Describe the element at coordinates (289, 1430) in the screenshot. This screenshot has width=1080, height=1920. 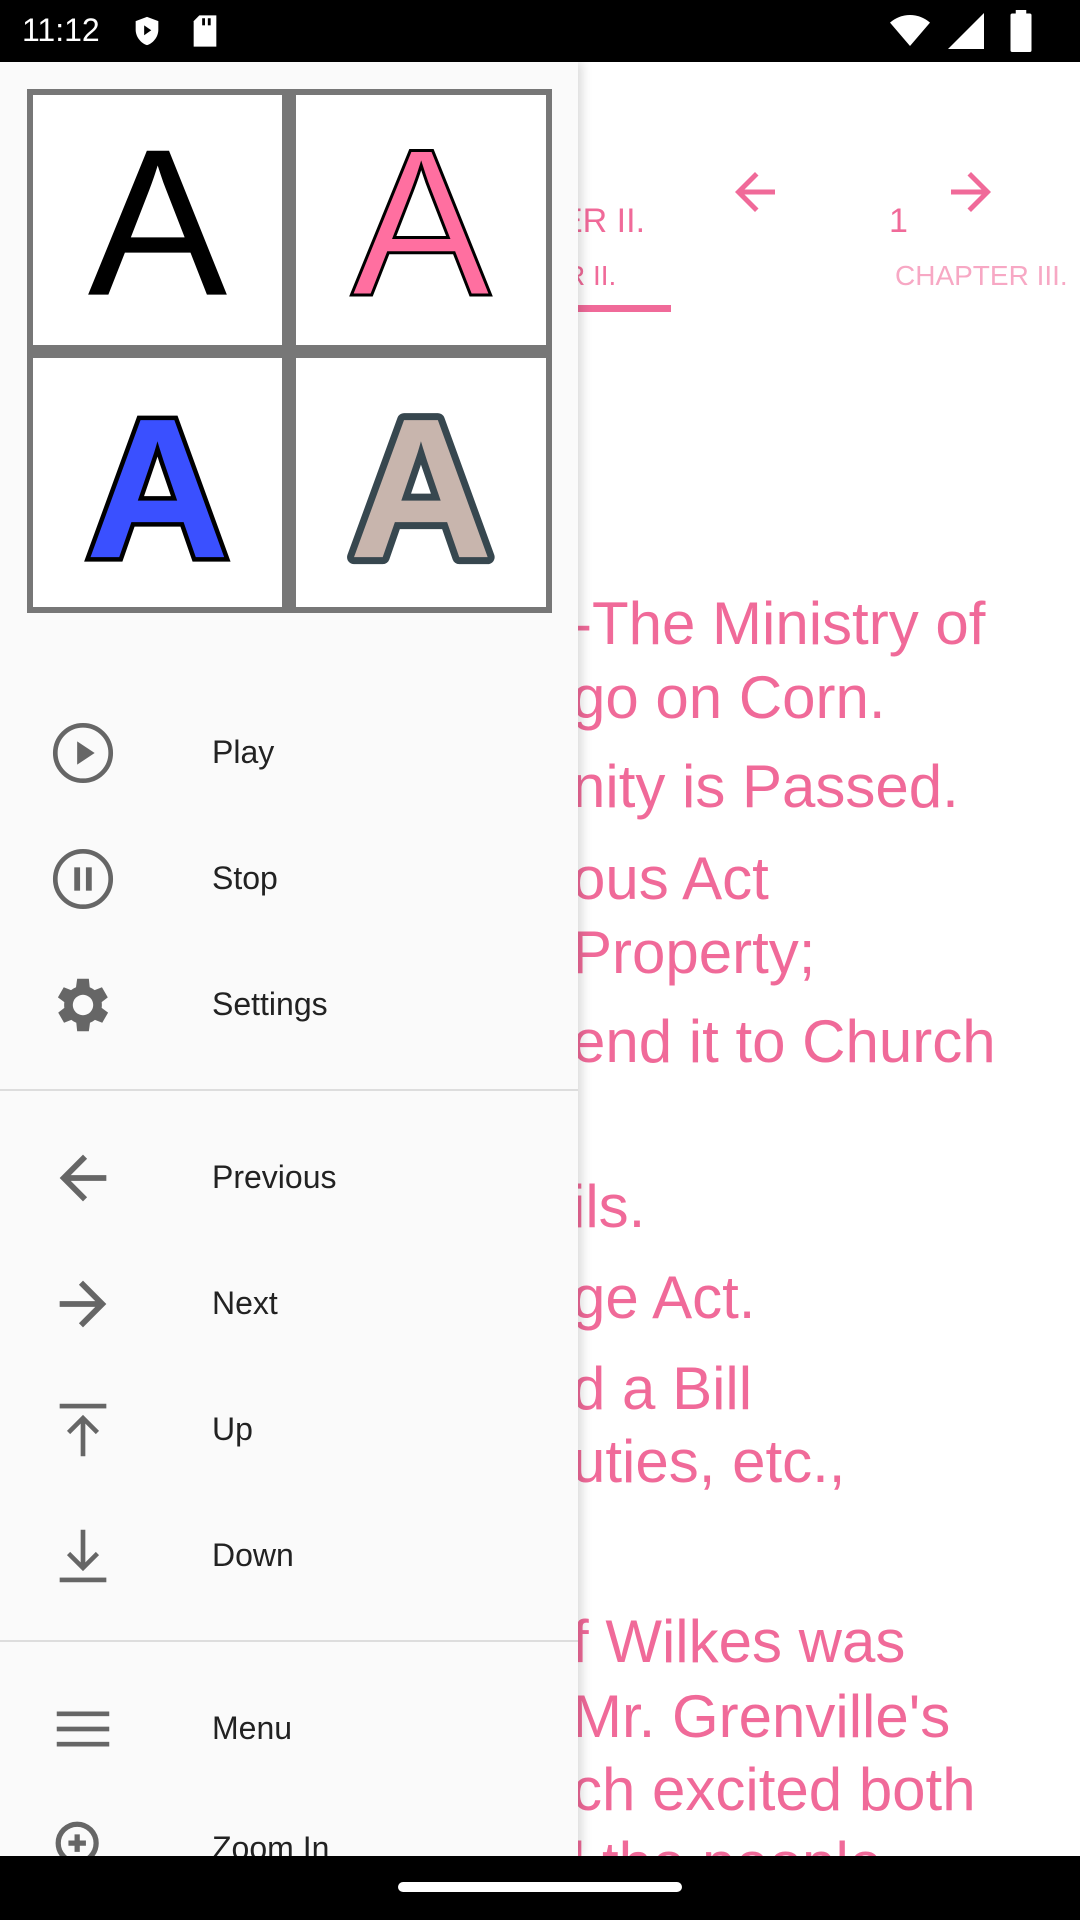
I see `menu-item-up: Up` at that location.